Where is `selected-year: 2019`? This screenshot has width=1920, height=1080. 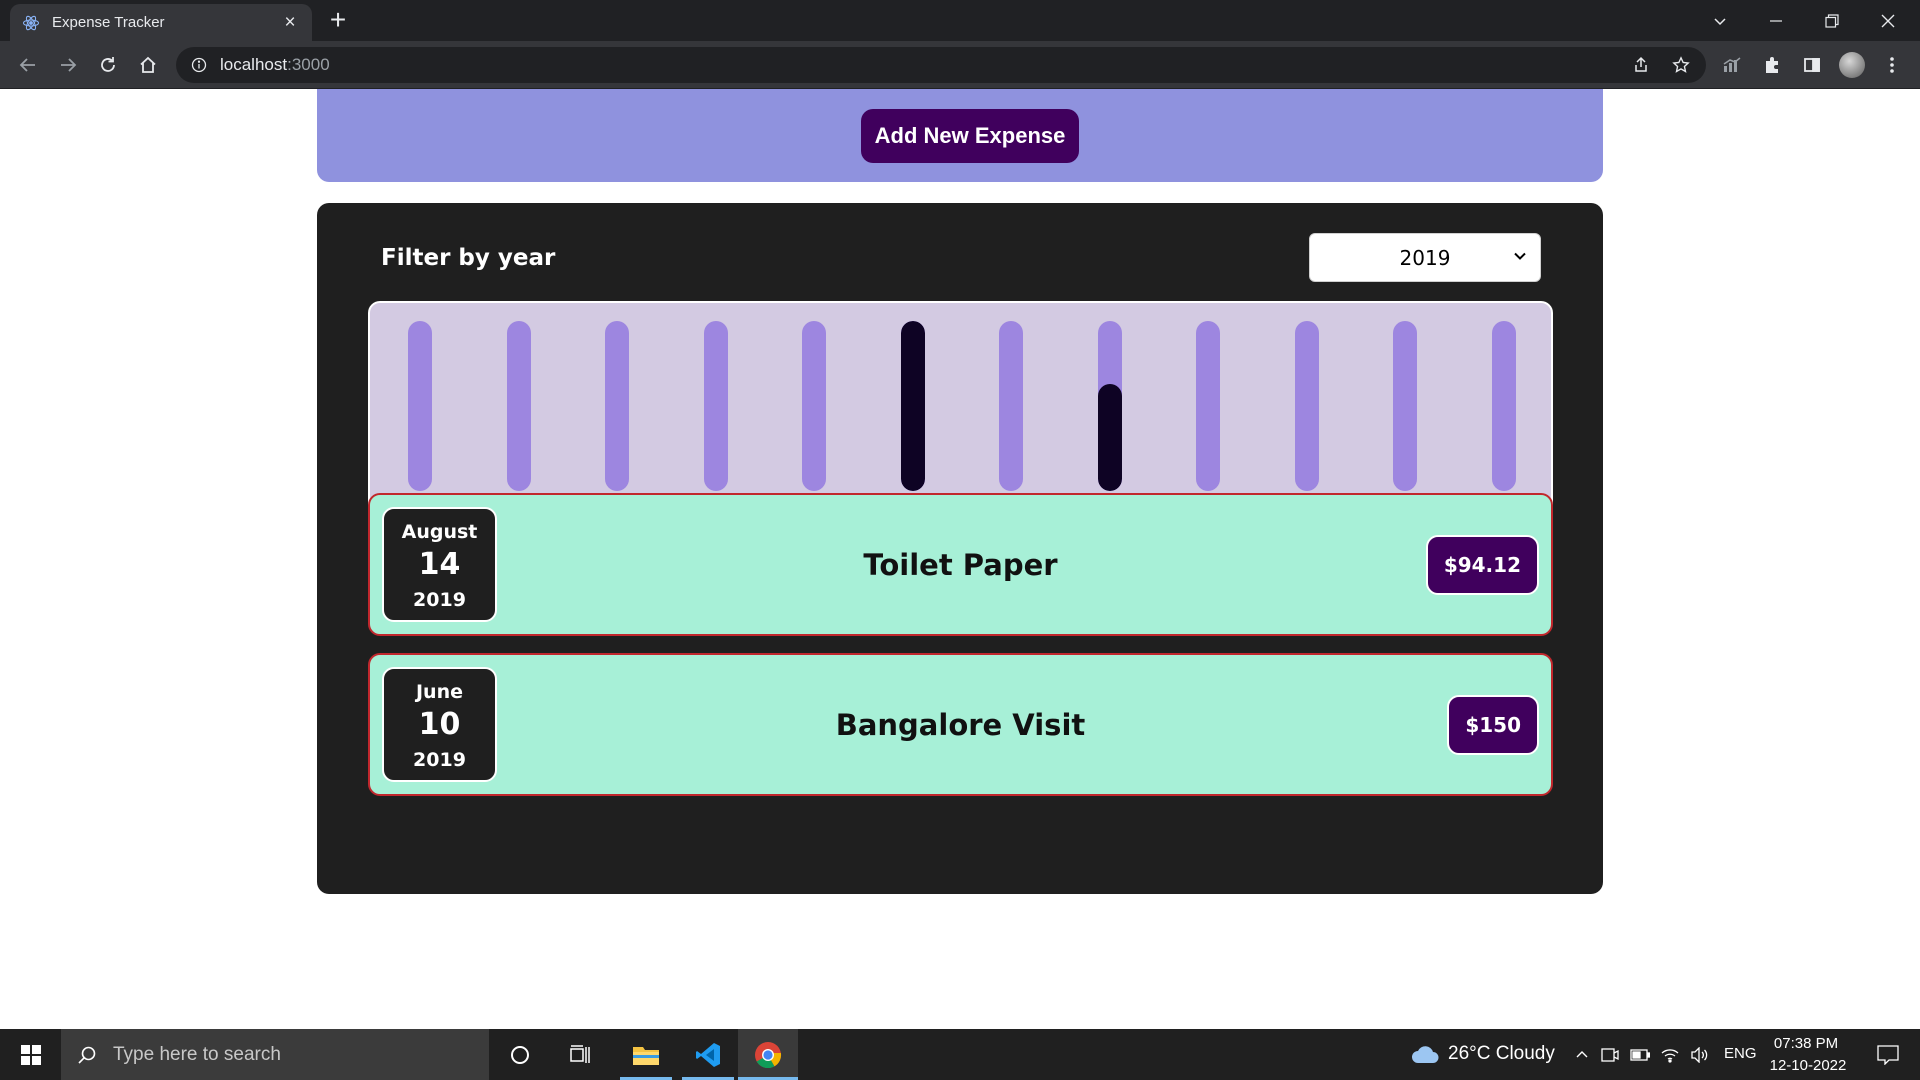
selected-year: 2019 is located at coordinates (1425, 257).